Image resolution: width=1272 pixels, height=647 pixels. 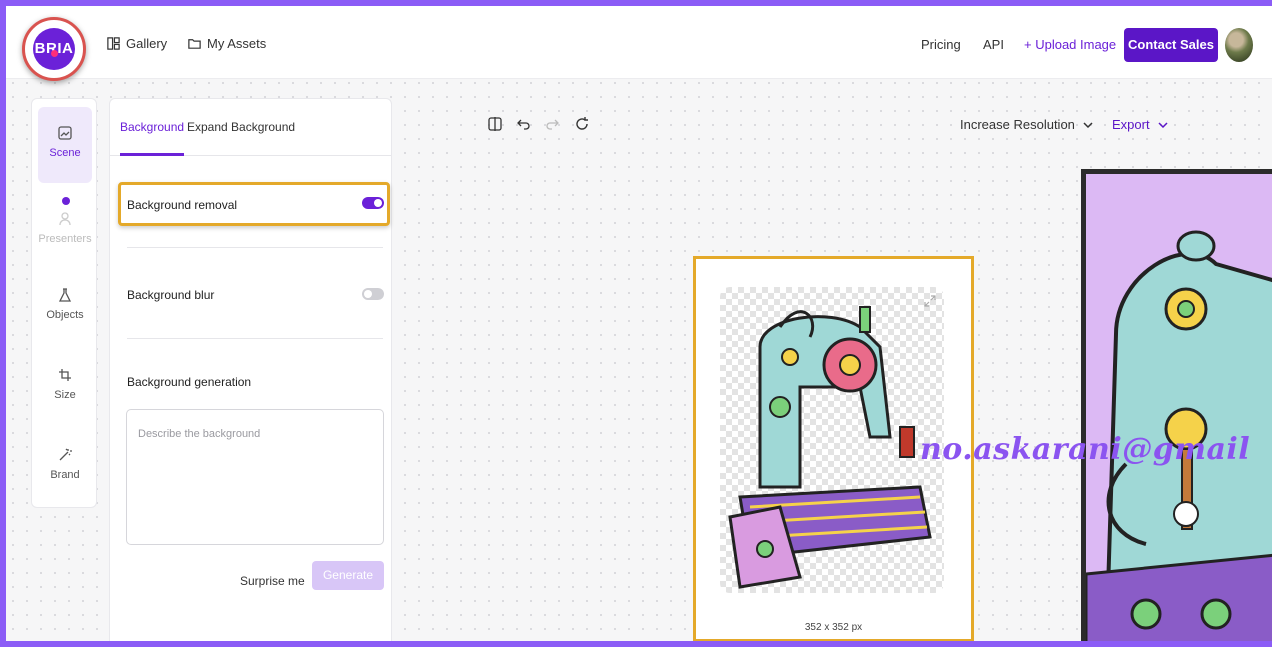 What do you see at coordinates (272, 581) in the screenshot?
I see `surprise-me-button: Surprise me` at bounding box center [272, 581].